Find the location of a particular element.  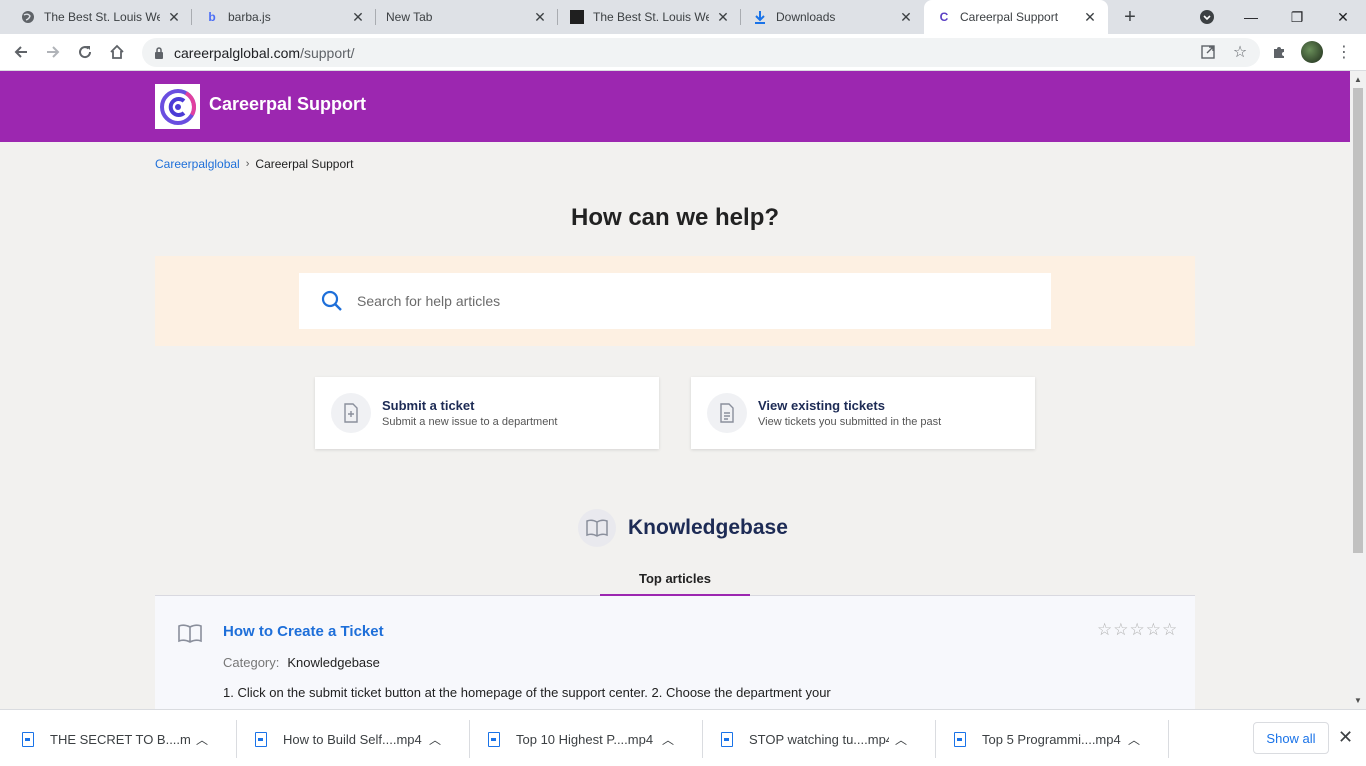

knowledgebase-heading: Knowledgebase is located at coordinates (683, 528).